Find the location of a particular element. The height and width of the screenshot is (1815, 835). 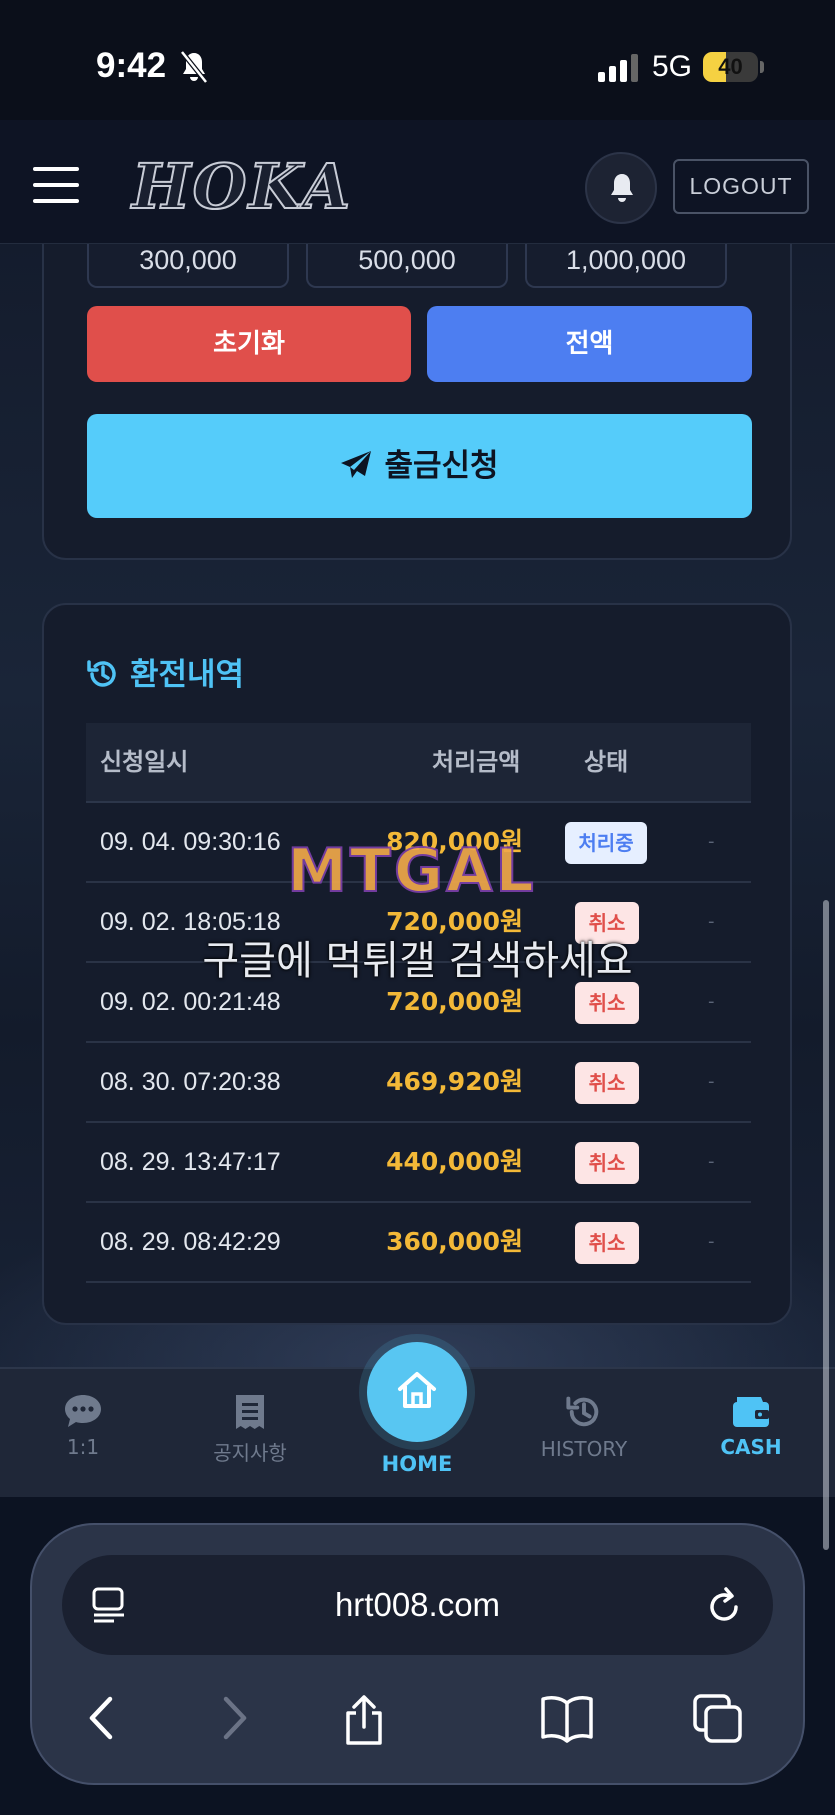

table-row: 08. 29. 13:47:17 440,000원 취소 - is located at coordinates (418, 1163).